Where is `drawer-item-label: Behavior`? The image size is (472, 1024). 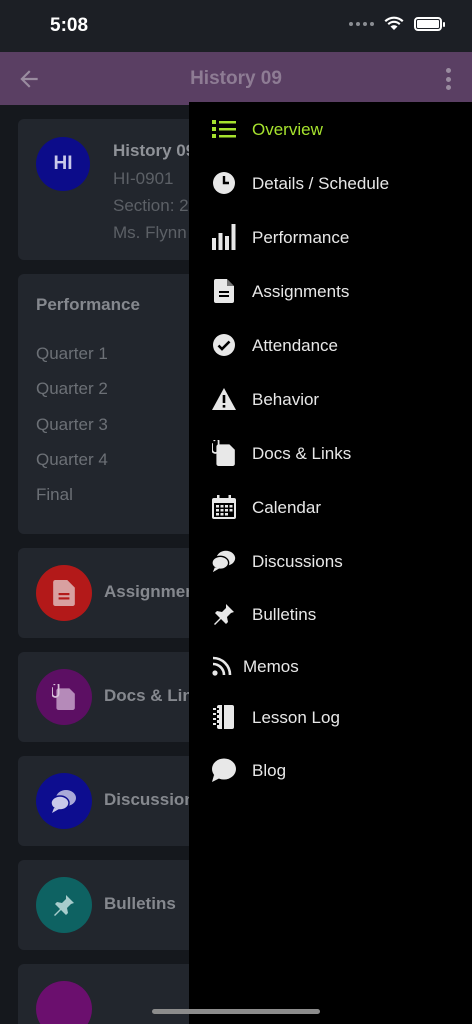 drawer-item-label: Behavior is located at coordinates (286, 399).